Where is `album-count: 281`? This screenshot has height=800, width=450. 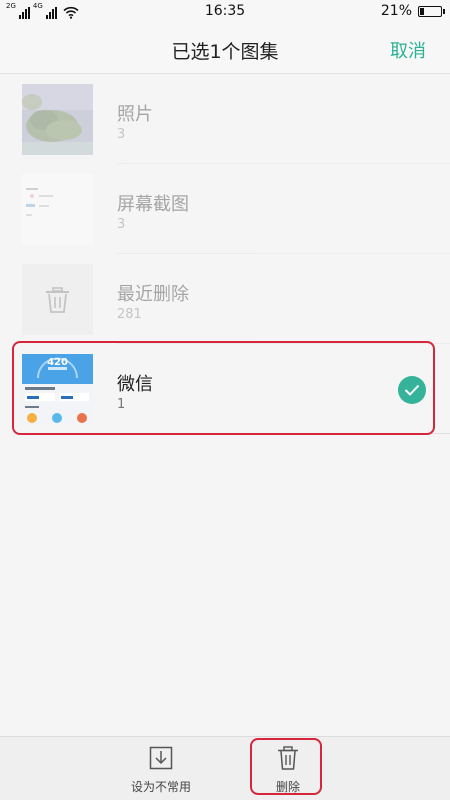 album-count: 281 is located at coordinates (129, 314).